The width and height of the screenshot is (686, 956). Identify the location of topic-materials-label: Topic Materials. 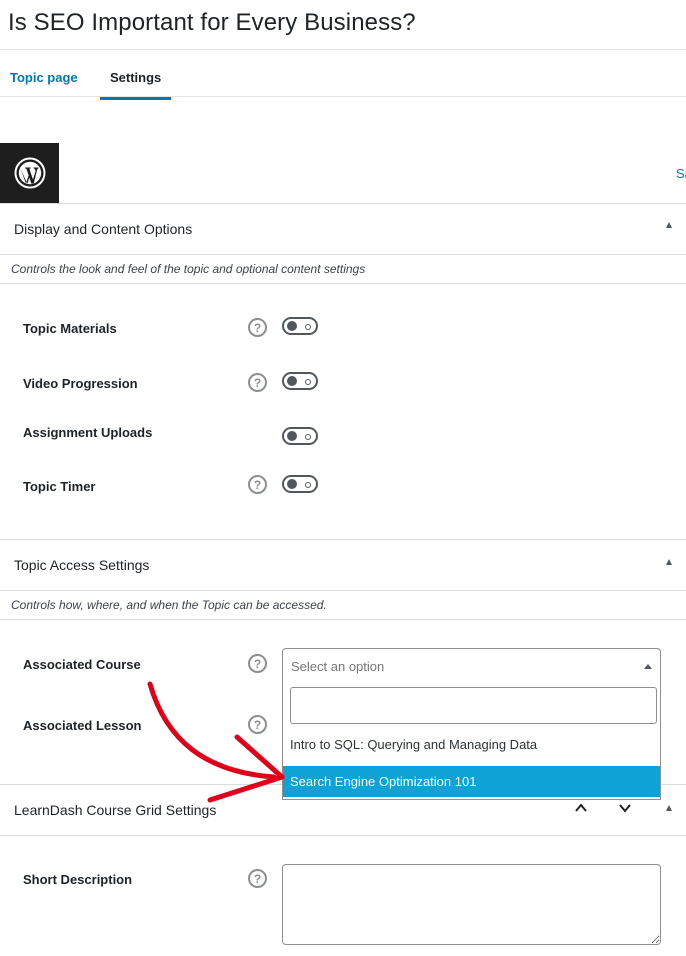
(70, 328).